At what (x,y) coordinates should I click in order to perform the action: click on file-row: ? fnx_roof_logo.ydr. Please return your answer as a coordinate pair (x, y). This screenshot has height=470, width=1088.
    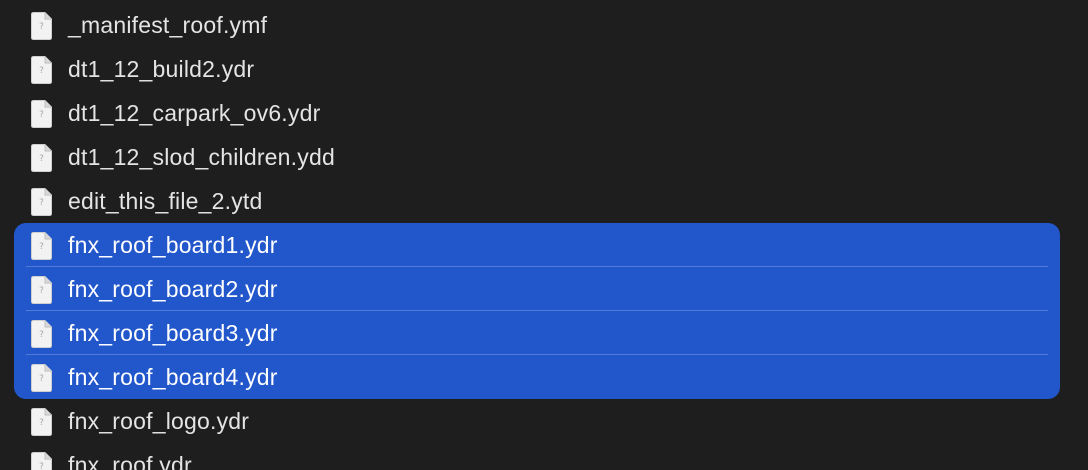
    Looking at the image, I should click on (537, 421).